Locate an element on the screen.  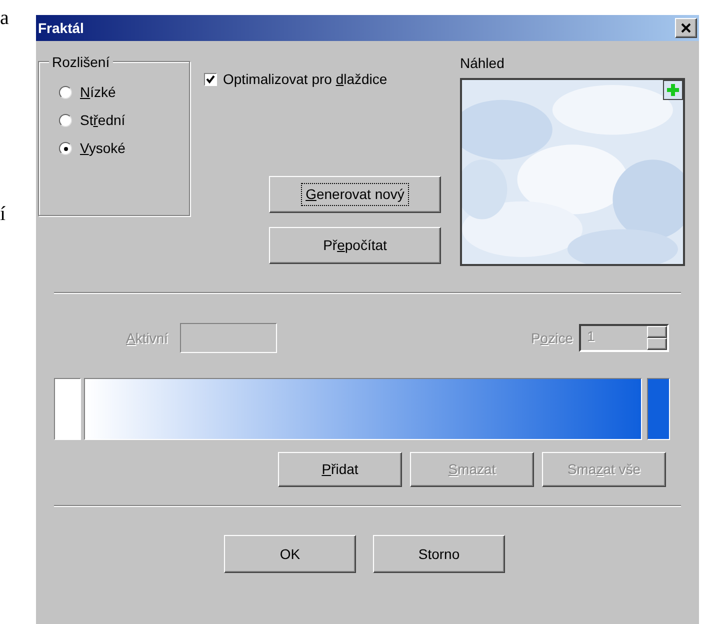
window-title: Fraktál is located at coordinates (61, 28).